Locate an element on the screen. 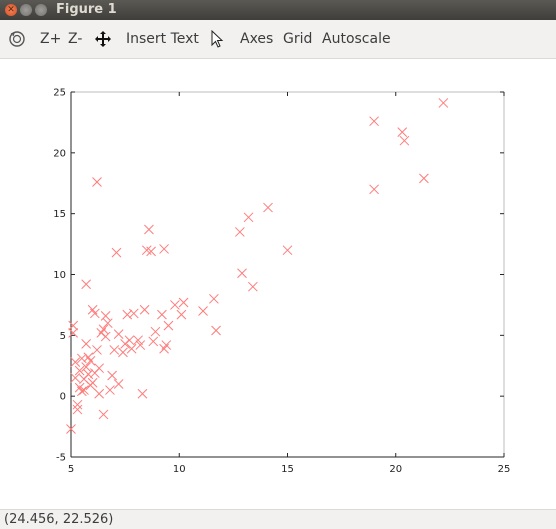 The width and height of the screenshot is (556, 529). insert-text-button: Insert Text is located at coordinates (162, 39).